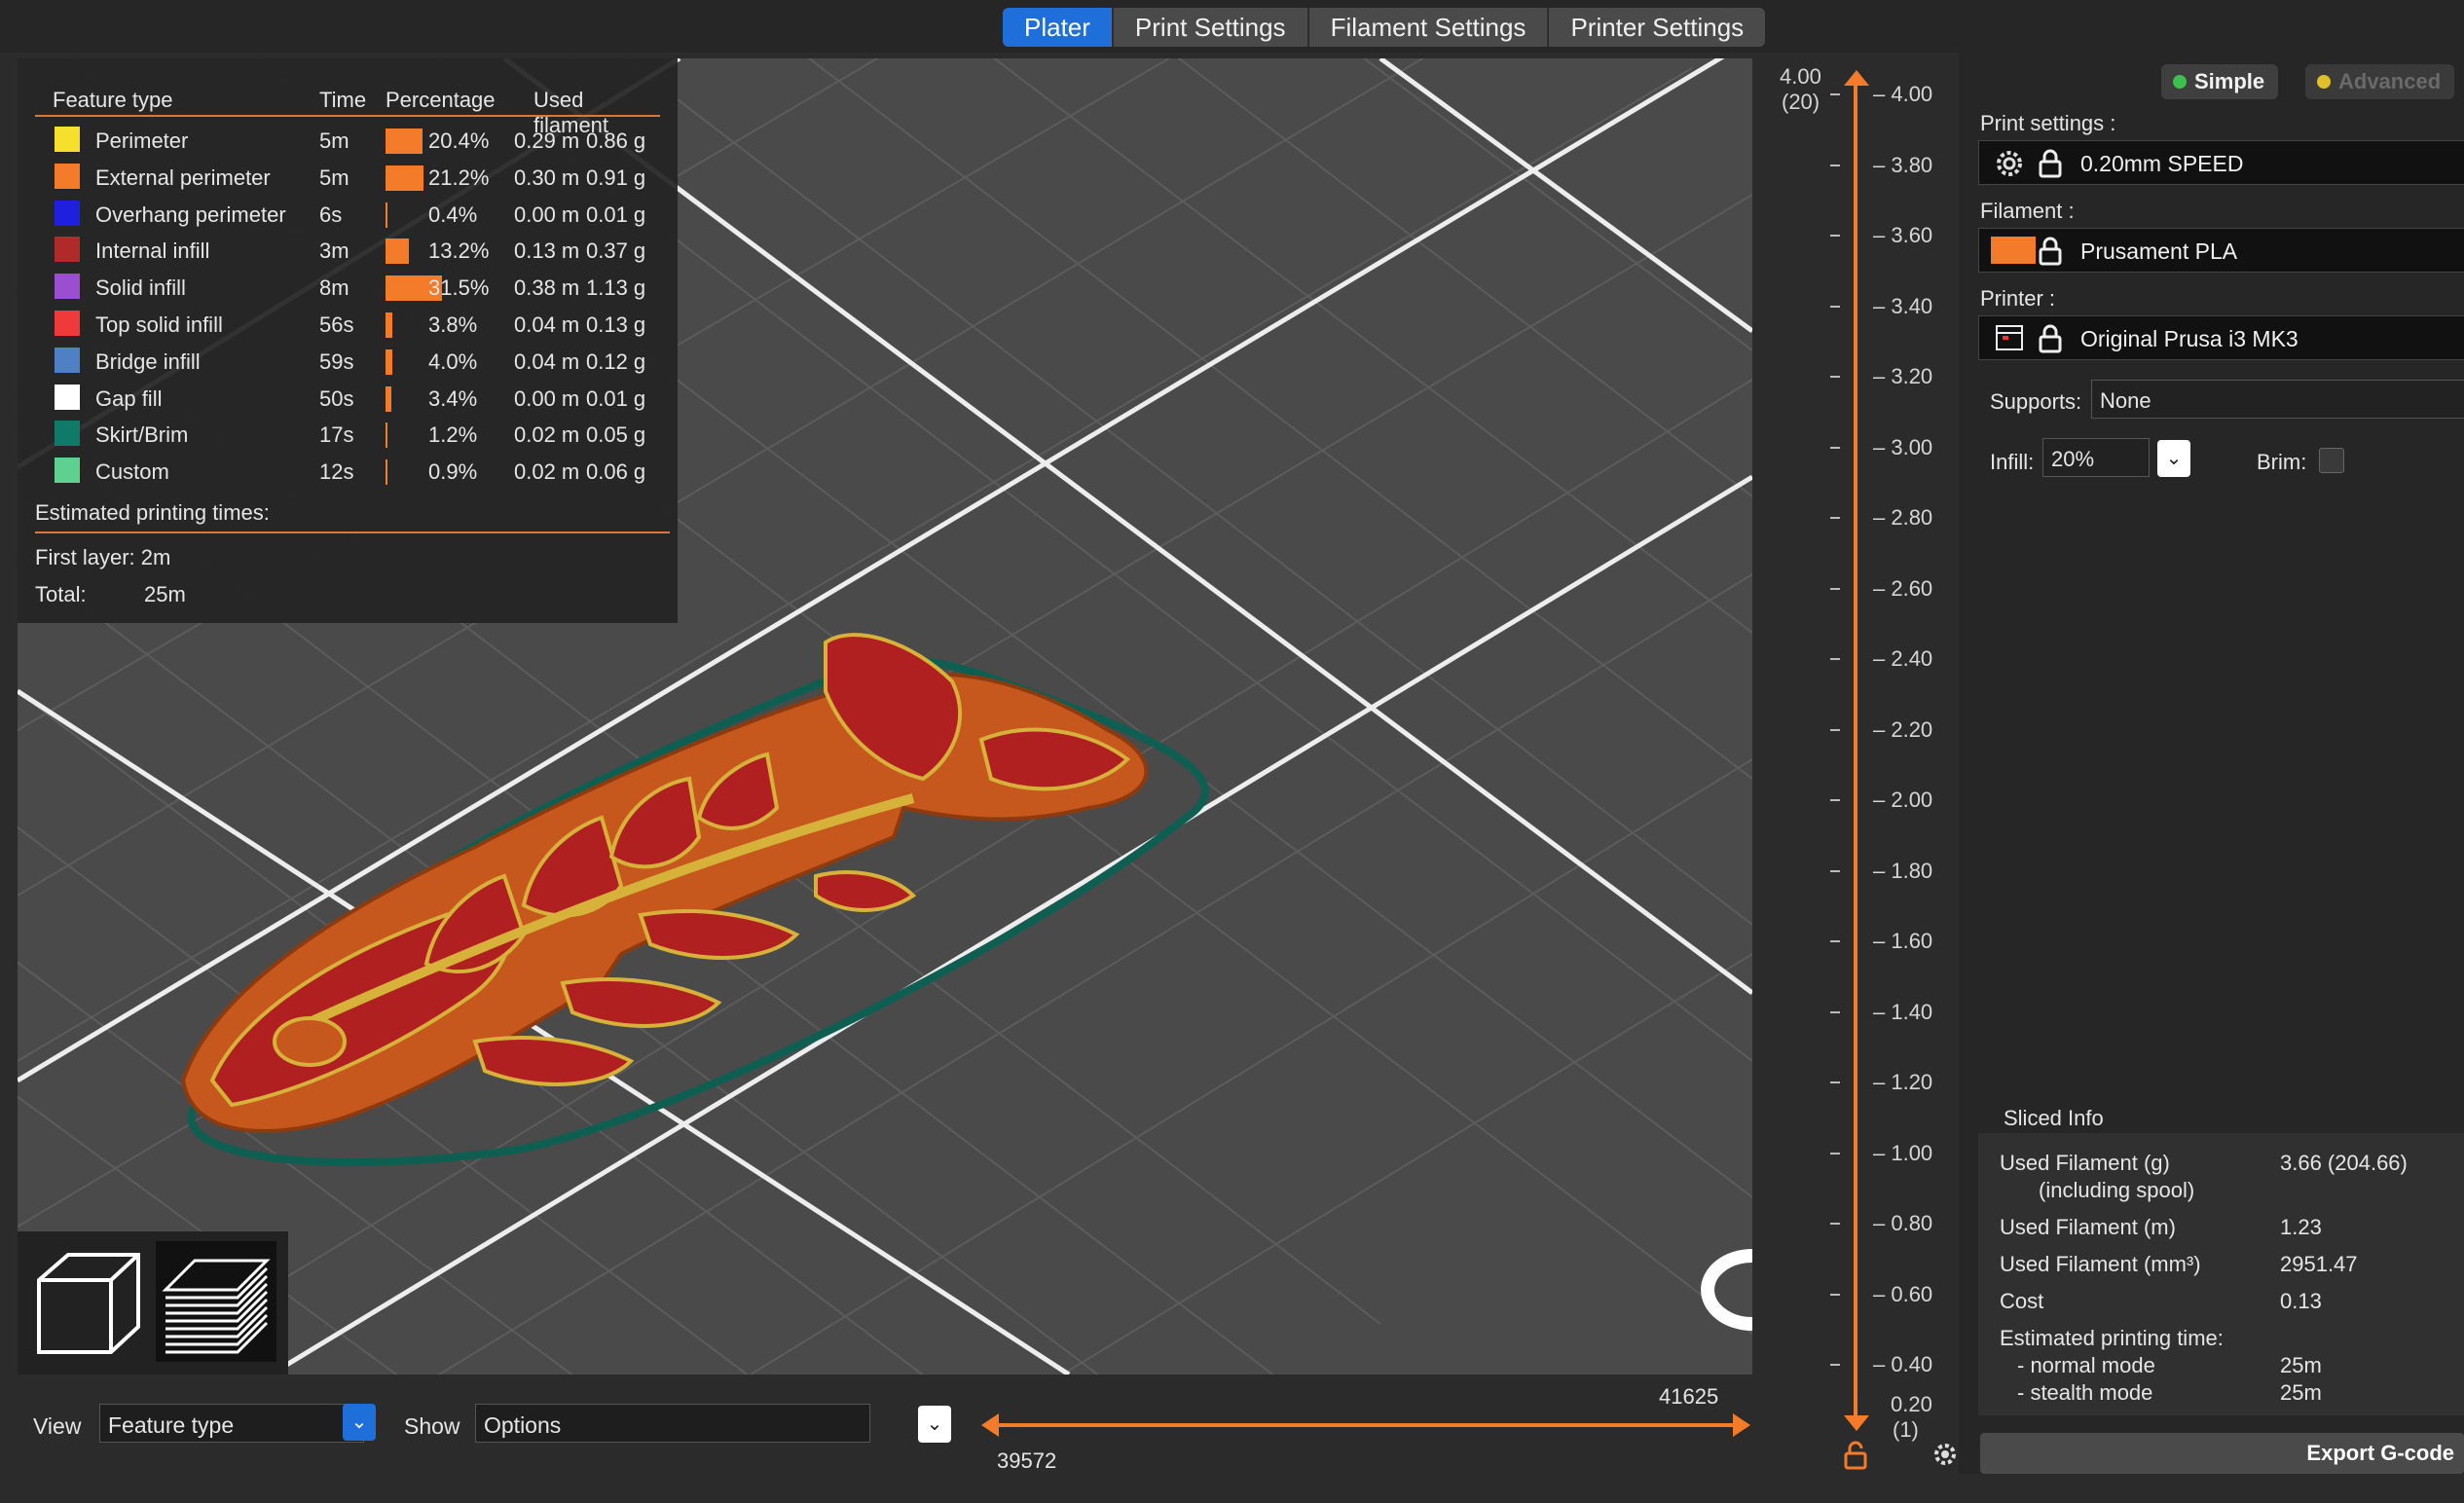 This screenshot has width=2464, height=1503. Describe the element at coordinates (2344, 1163) in the screenshot. I see `used-filament-g-value: 3.66 (204.66)` at that location.